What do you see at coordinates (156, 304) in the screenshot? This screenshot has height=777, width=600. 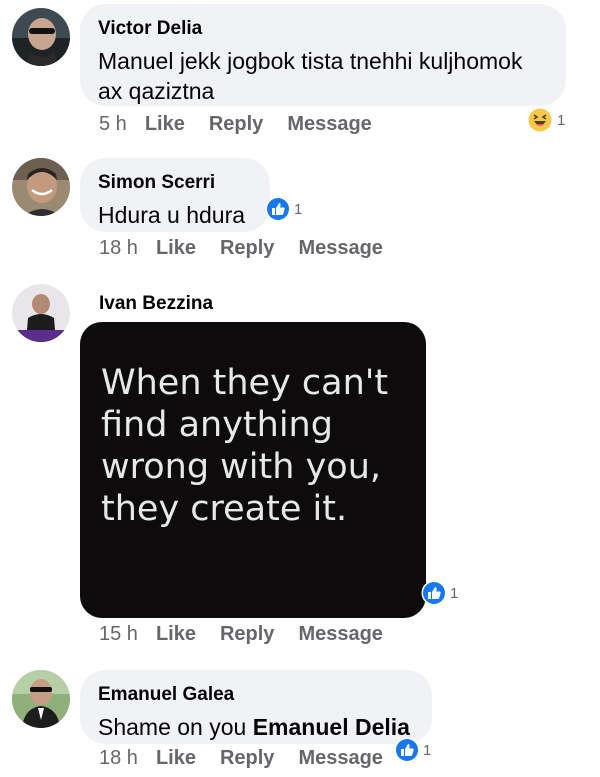 I see `commenter-name: Ivan Bezzina` at bounding box center [156, 304].